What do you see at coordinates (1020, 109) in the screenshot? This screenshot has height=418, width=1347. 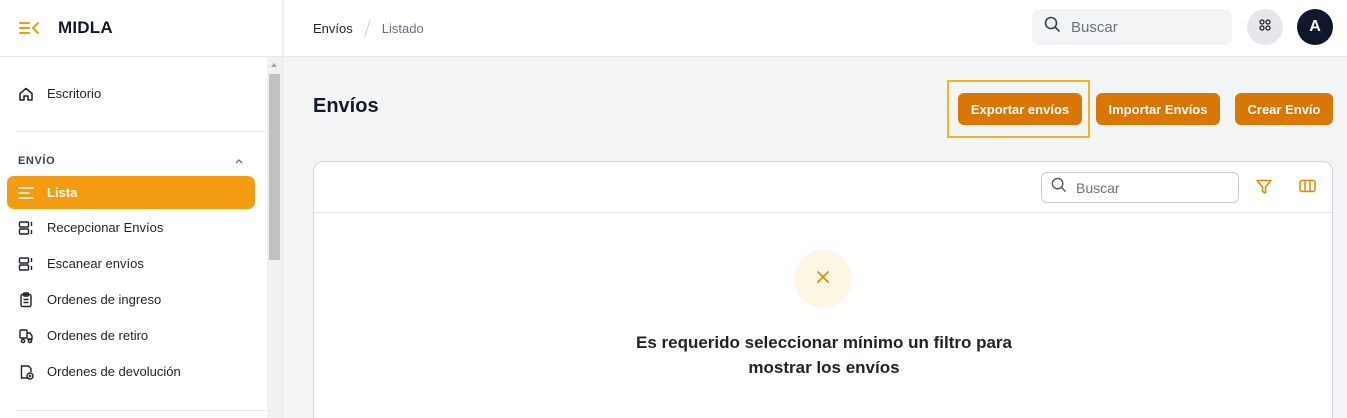 I see `export-button: Exportar envíos` at bounding box center [1020, 109].